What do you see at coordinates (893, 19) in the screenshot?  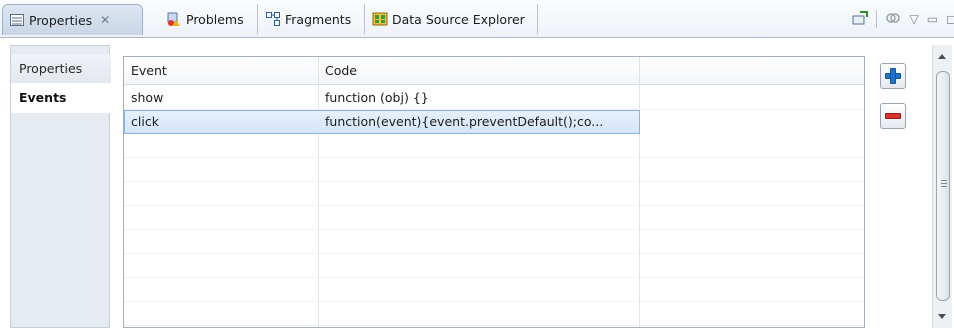 I see `link-icon` at bounding box center [893, 19].